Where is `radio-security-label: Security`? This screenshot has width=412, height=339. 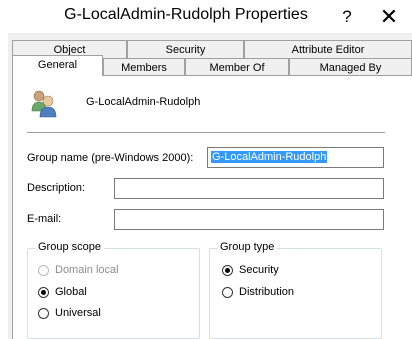 radio-security-label: Security is located at coordinates (259, 270).